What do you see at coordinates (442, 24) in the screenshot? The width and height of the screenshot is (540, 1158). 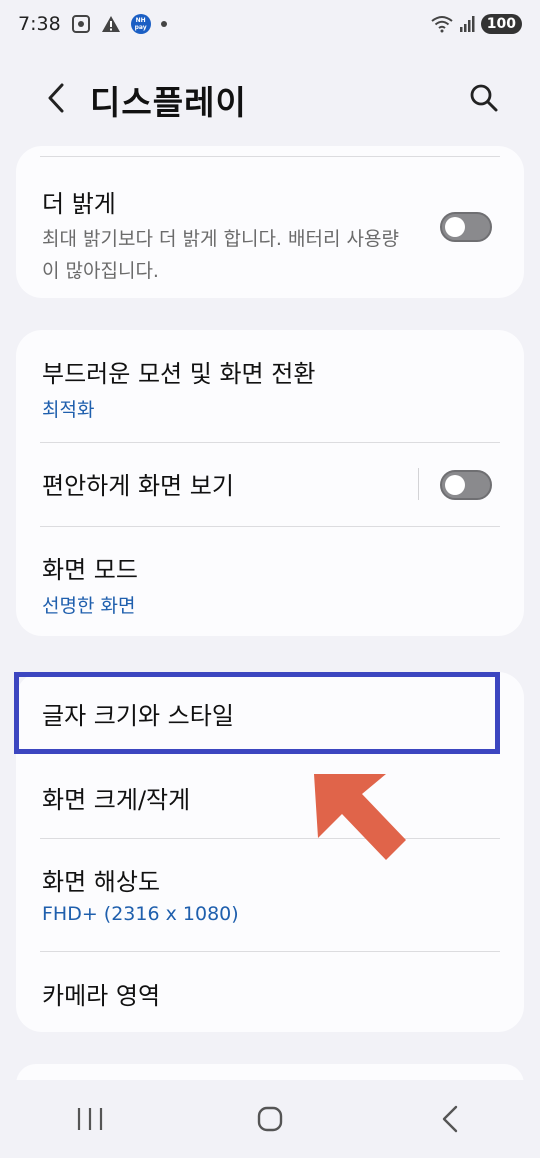 I see `wifi-icon` at bounding box center [442, 24].